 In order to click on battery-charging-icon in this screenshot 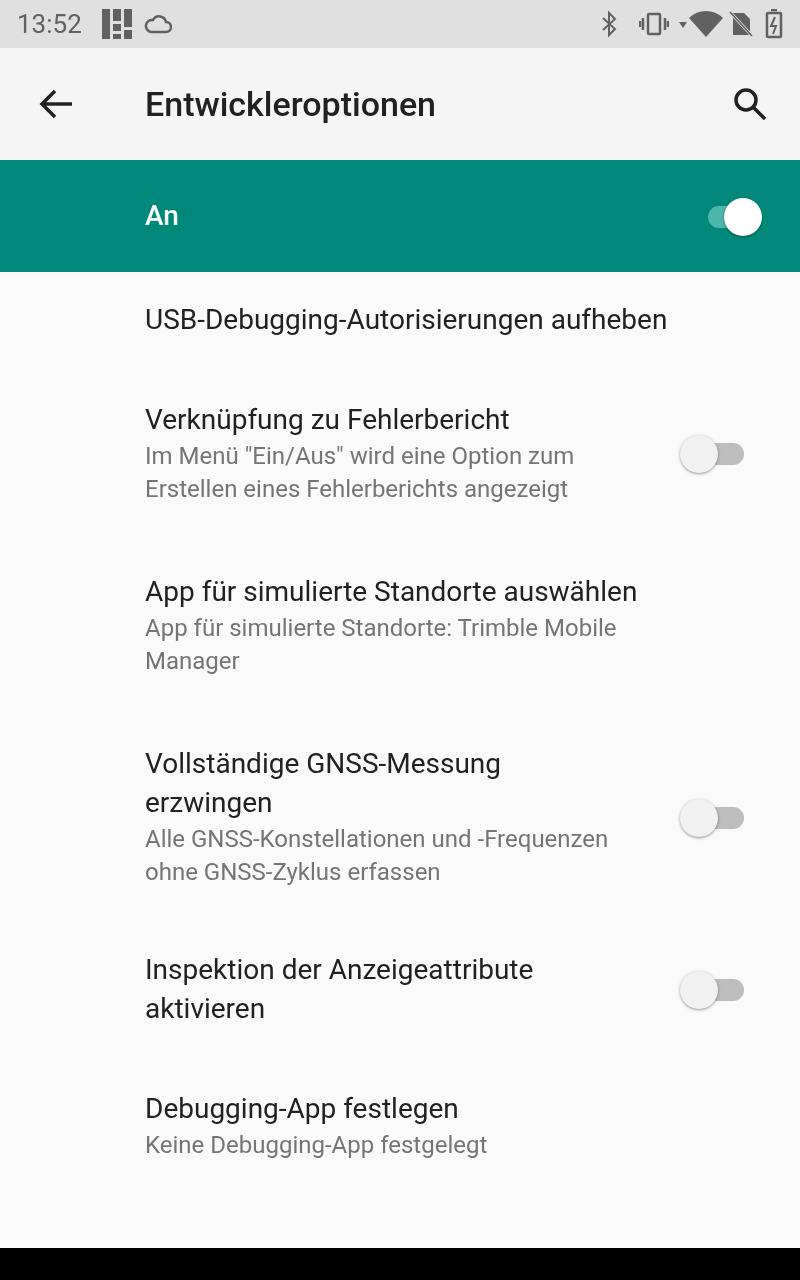, I will do `click(774, 24)`.